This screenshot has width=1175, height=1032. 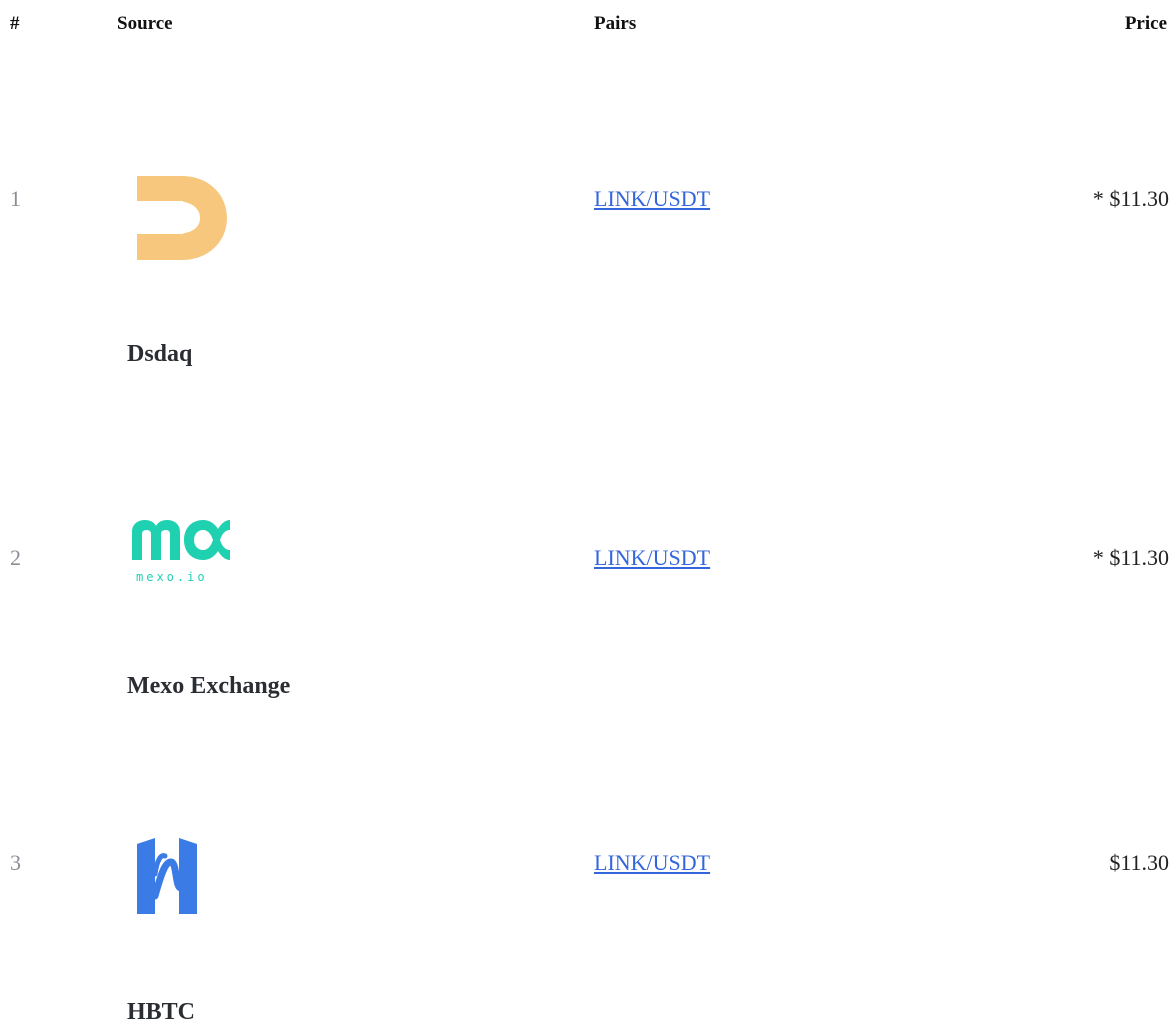 I want to click on header-pairs: Pairs, so click(x=615, y=23).